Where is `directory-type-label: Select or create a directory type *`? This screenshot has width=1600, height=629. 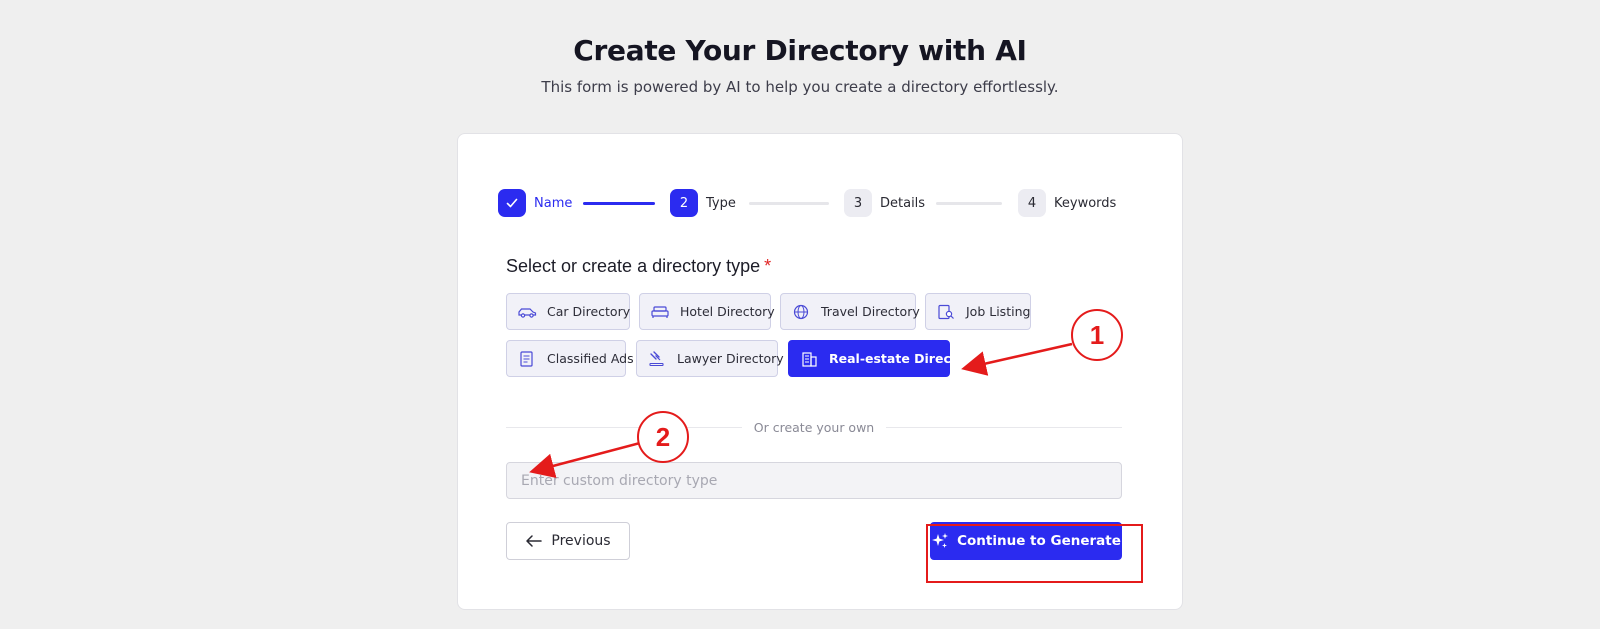 directory-type-label: Select or create a directory type * is located at coordinates (638, 266).